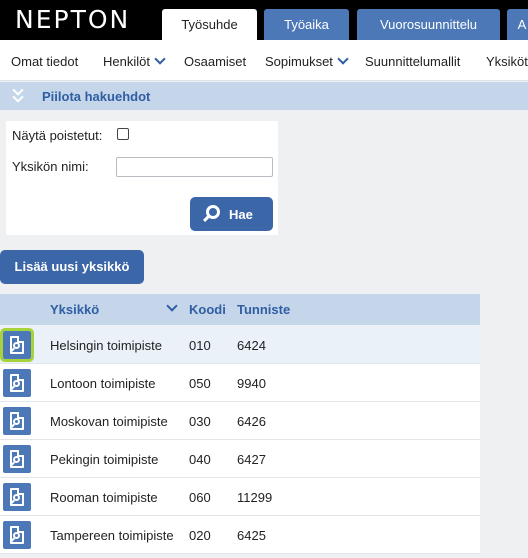  What do you see at coordinates (44, 61) in the screenshot?
I see `nav-item-omat-tiedot: Omat tiedot` at bounding box center [44, 61].